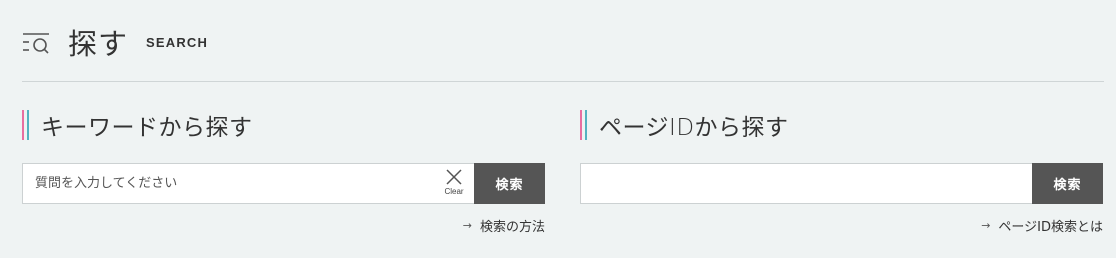 Image resolution: width=1116 pixels, height=258 pixels. I want to click on clear-button: Clear, so click(454, 185).